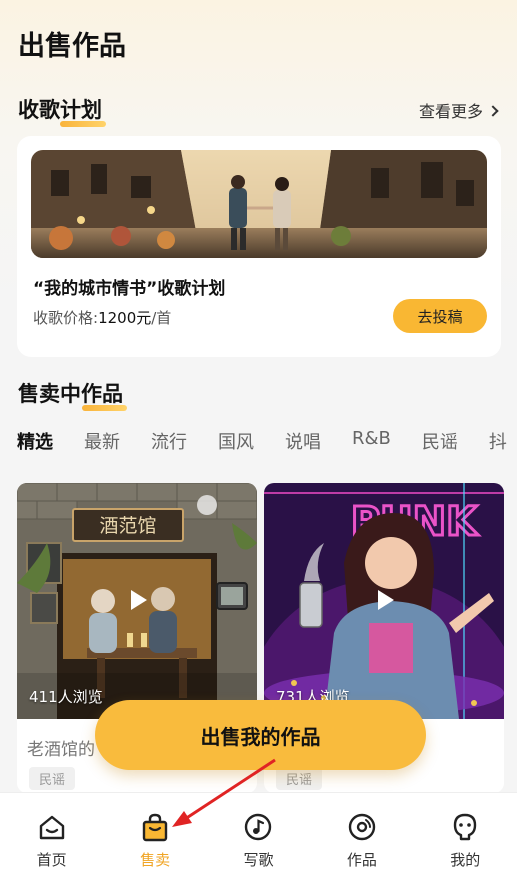 Image resolution: width=517 pixels, height=878 pixels. I want to click on price-label: 收歌价格:, so click(66, 318).